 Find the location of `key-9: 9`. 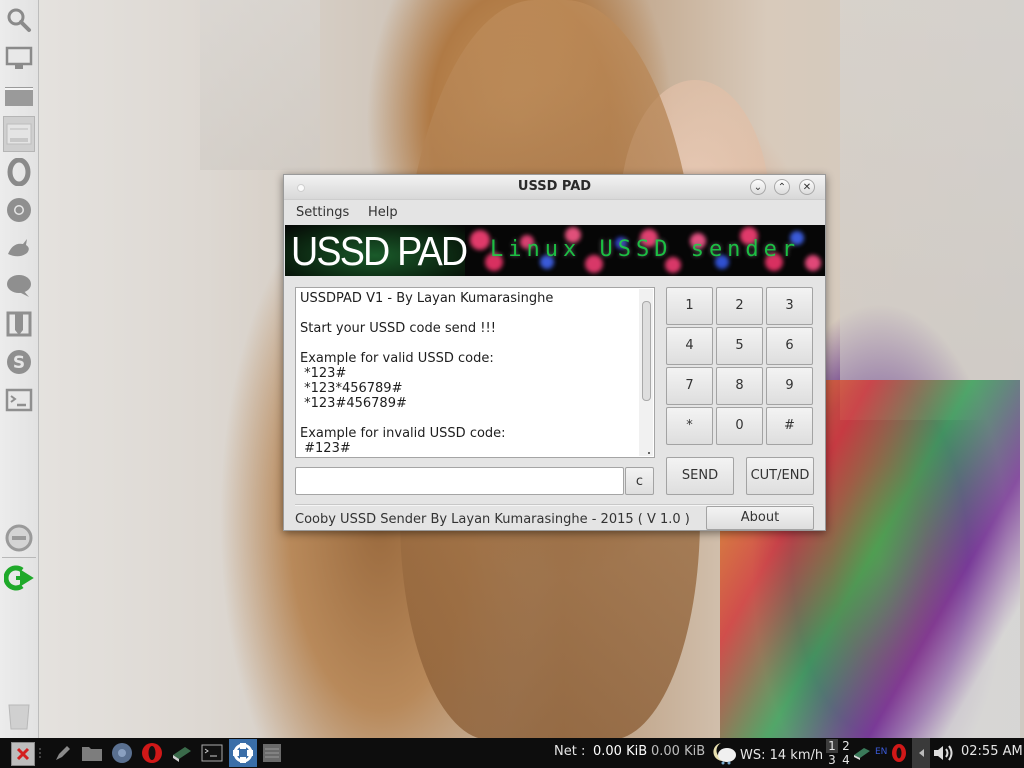

key-9: 9 is located at coordinates (789, 386).